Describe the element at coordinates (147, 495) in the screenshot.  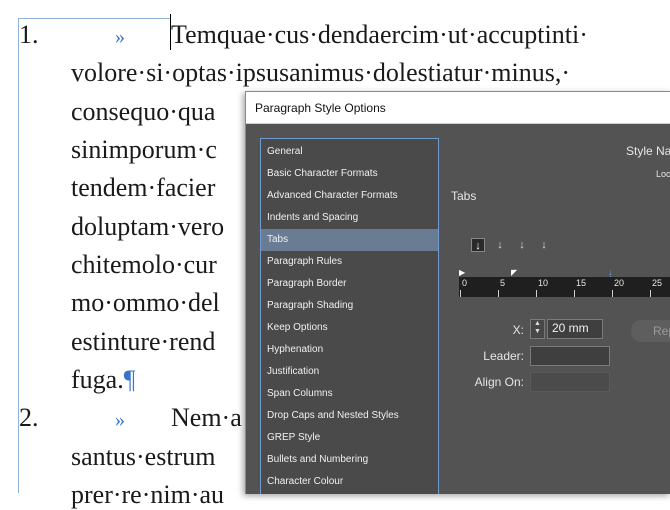
I see `text-line: prer·re·nim·au` at that location.